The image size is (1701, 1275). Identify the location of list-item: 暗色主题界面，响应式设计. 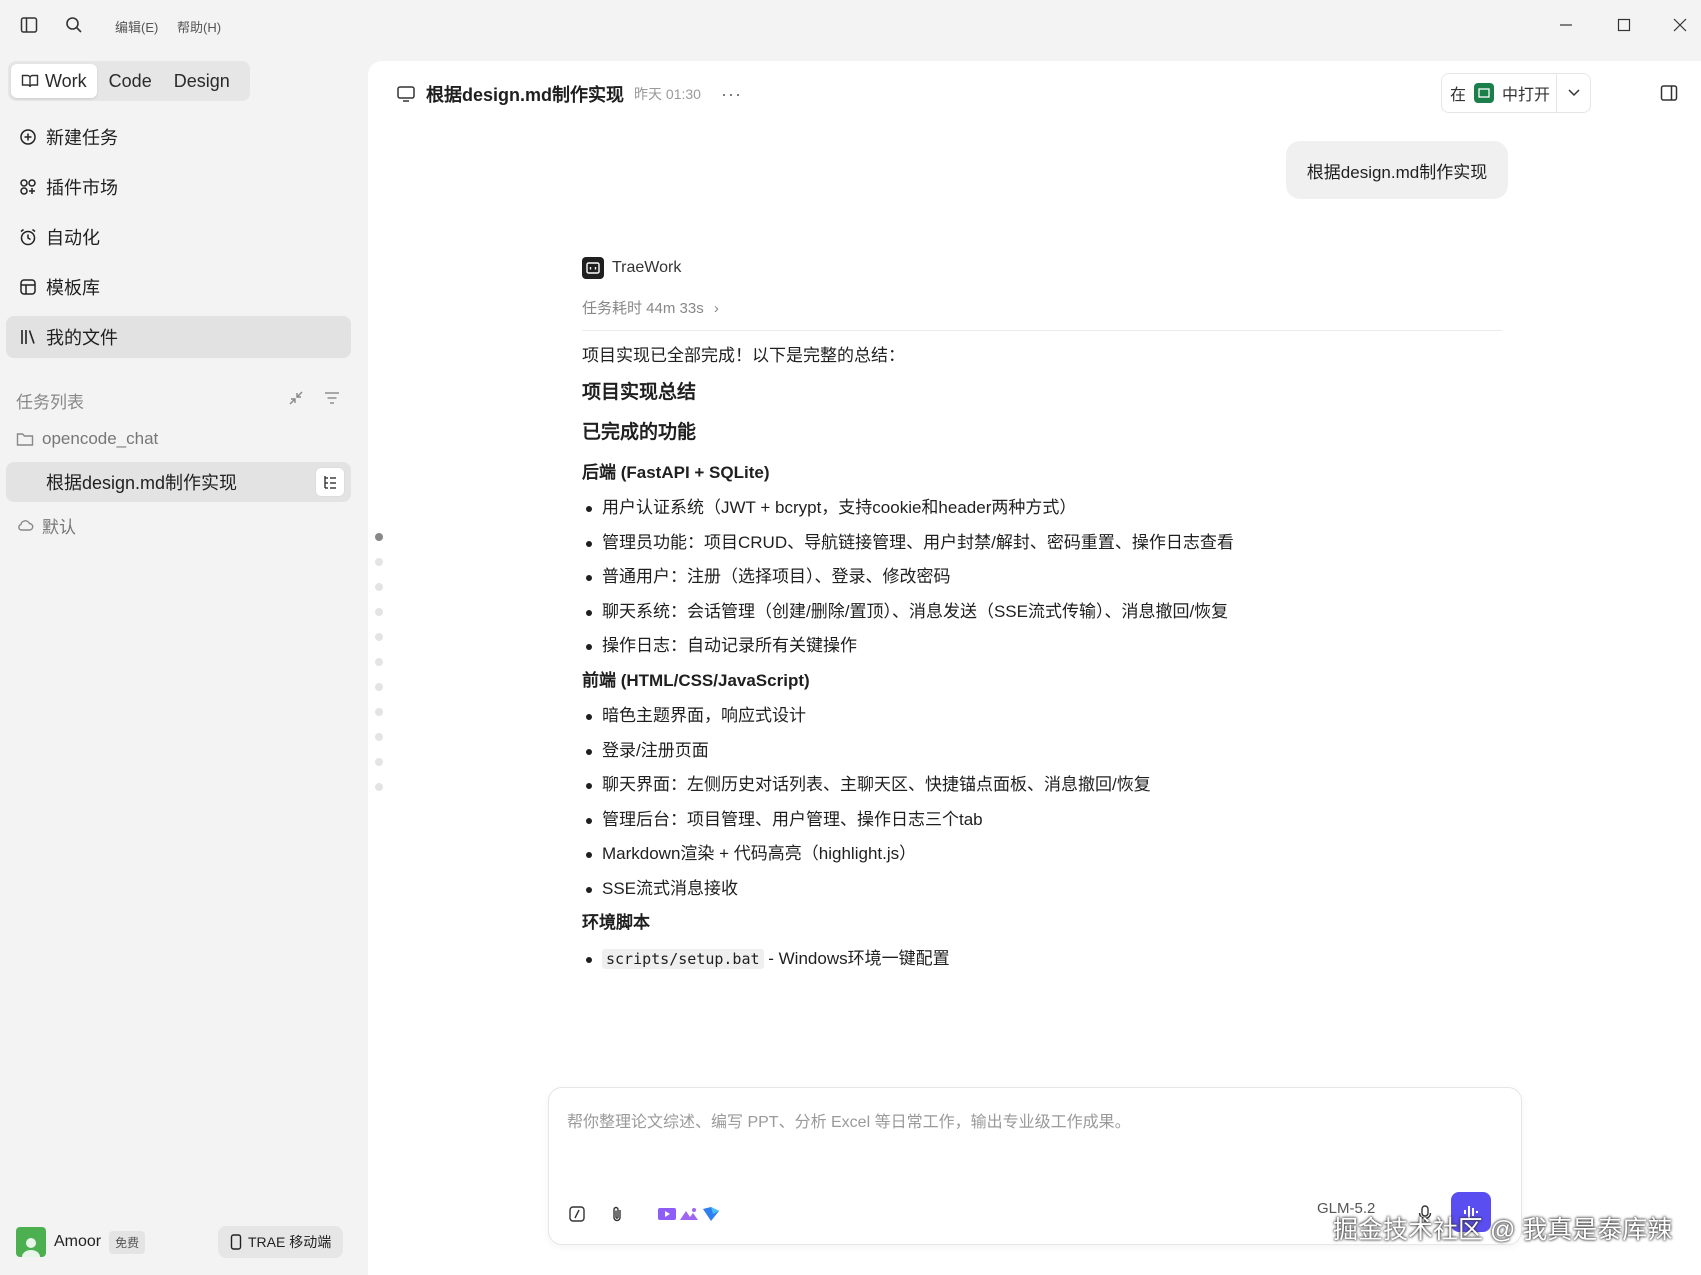
(1042, 716).